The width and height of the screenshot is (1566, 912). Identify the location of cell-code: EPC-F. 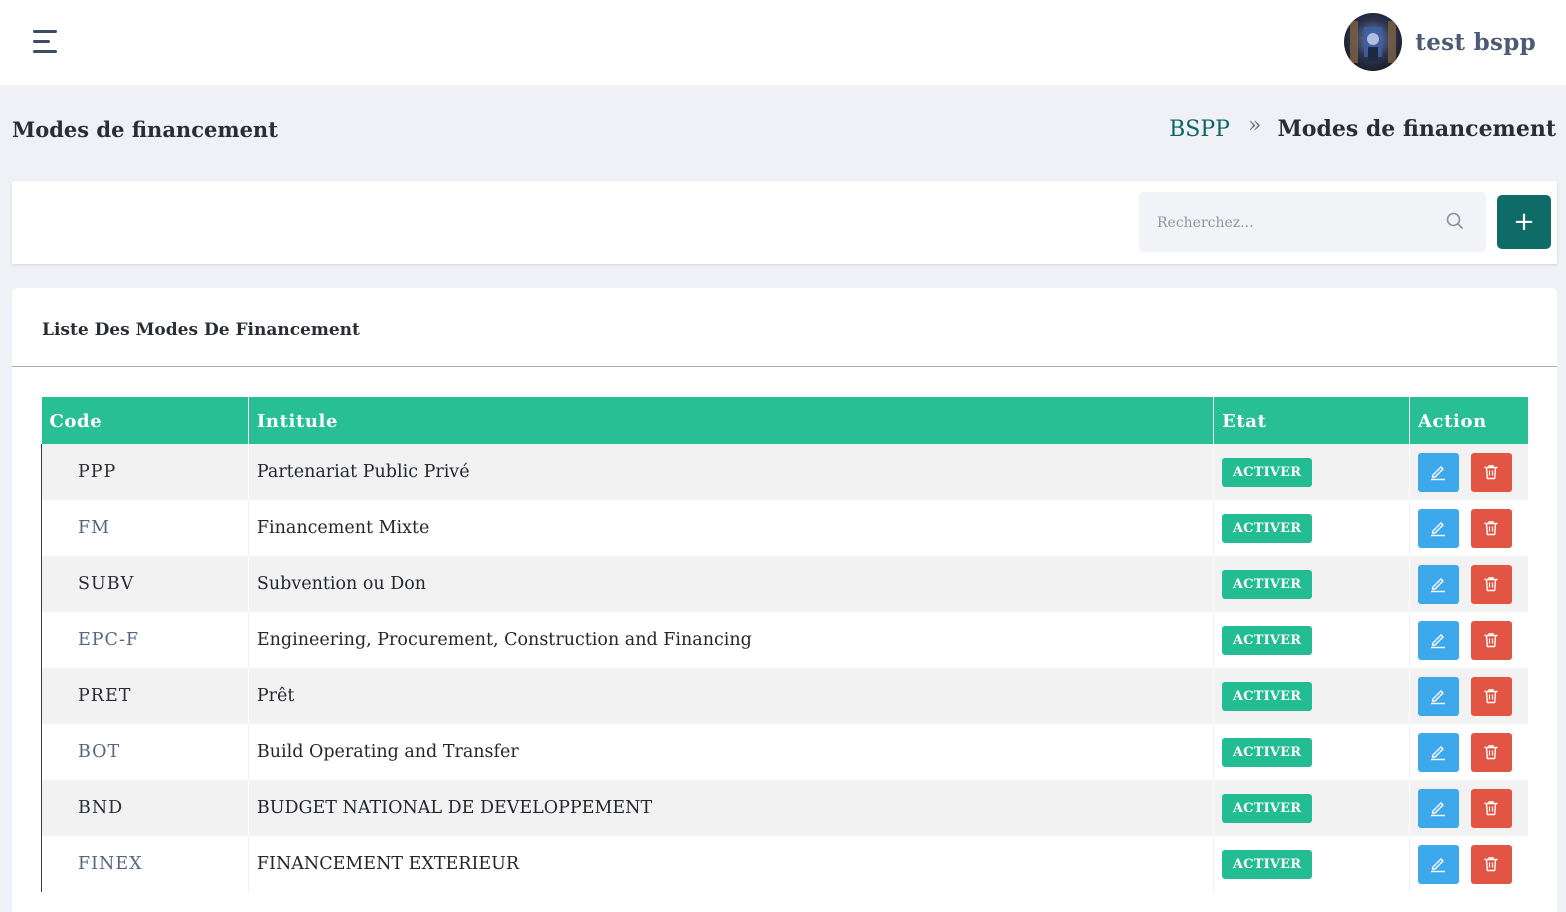
(145, 640).